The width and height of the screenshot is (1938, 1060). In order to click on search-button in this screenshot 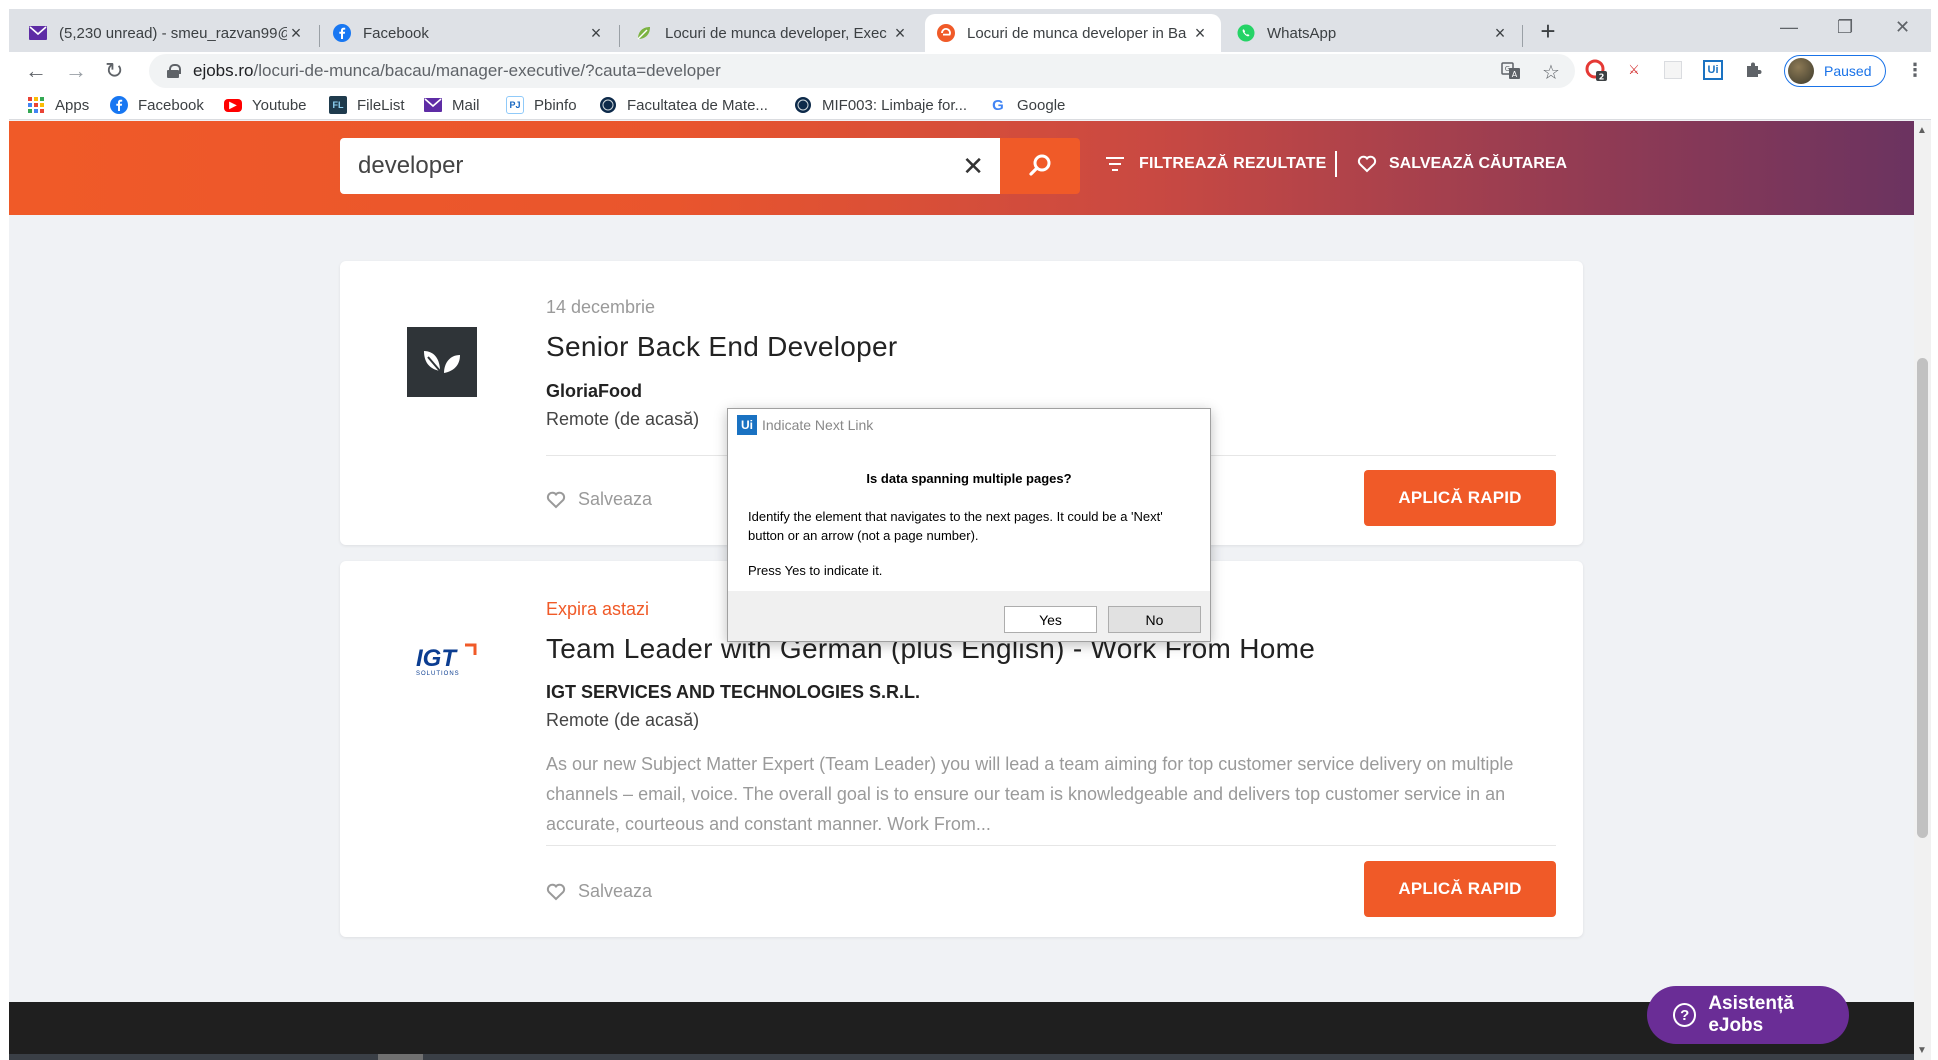, I will do `click(1040, 166)`.